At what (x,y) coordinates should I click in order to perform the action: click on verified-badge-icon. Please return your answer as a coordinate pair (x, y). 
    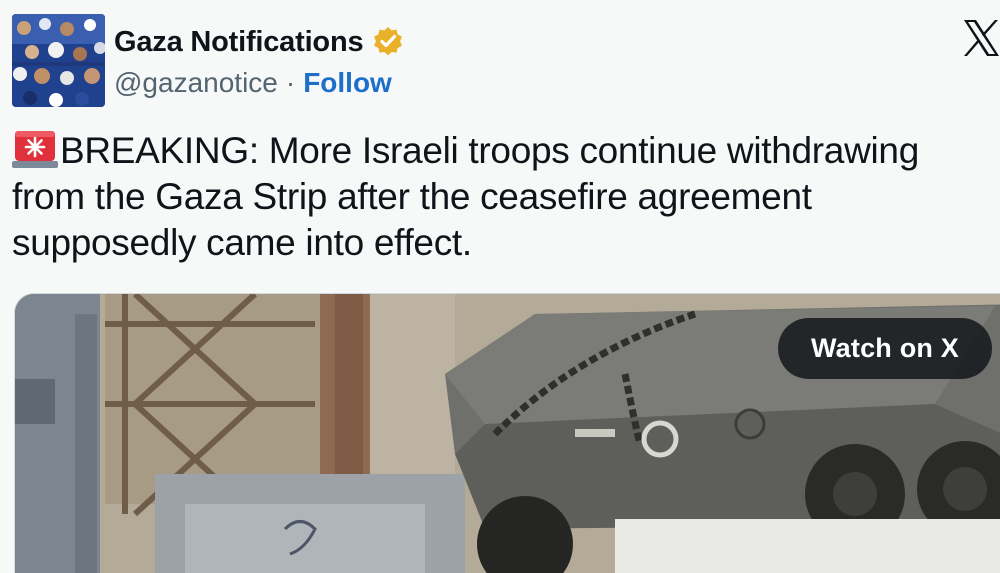
    Looking at the image, I should click on (388, 42).